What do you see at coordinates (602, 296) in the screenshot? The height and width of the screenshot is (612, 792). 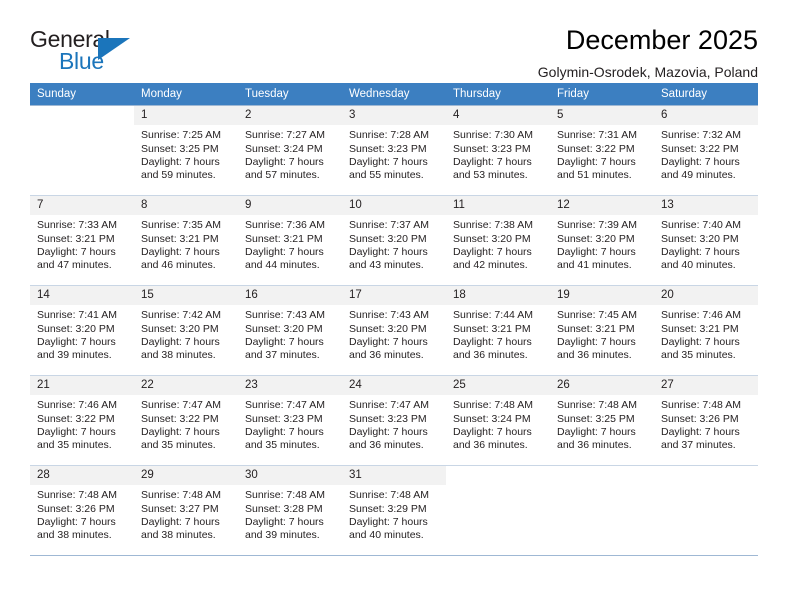 I see `day-number: 19` at bounding box center [602, 296].